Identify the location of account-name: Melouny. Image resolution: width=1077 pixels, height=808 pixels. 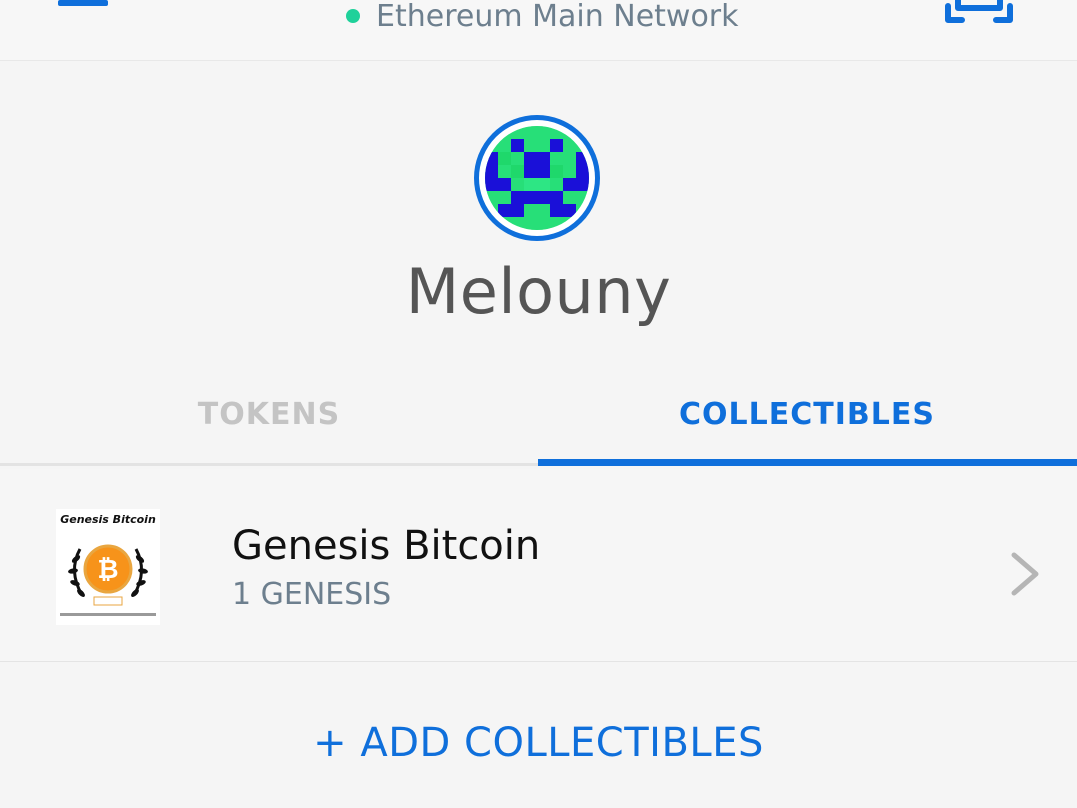
(538, 291).